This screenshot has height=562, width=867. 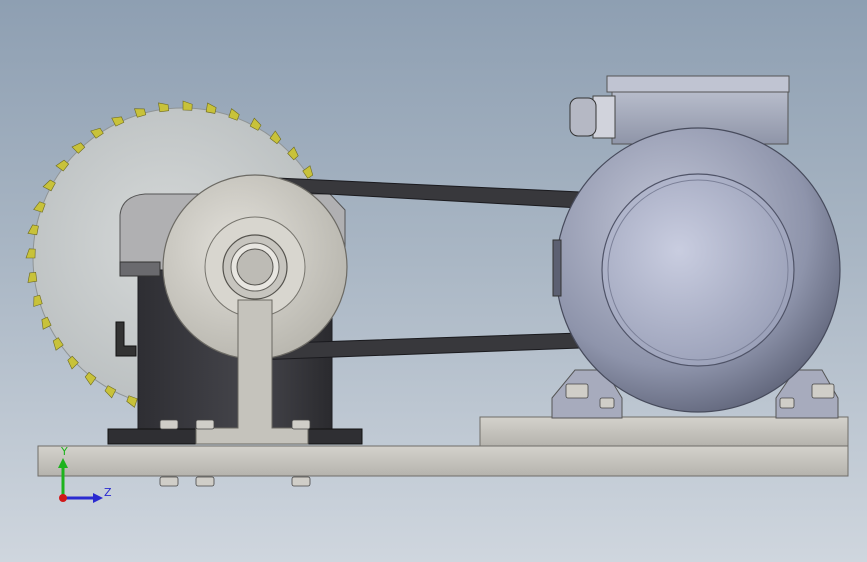 I want to click on terminal-box-lid, so click(x=698, y=84).